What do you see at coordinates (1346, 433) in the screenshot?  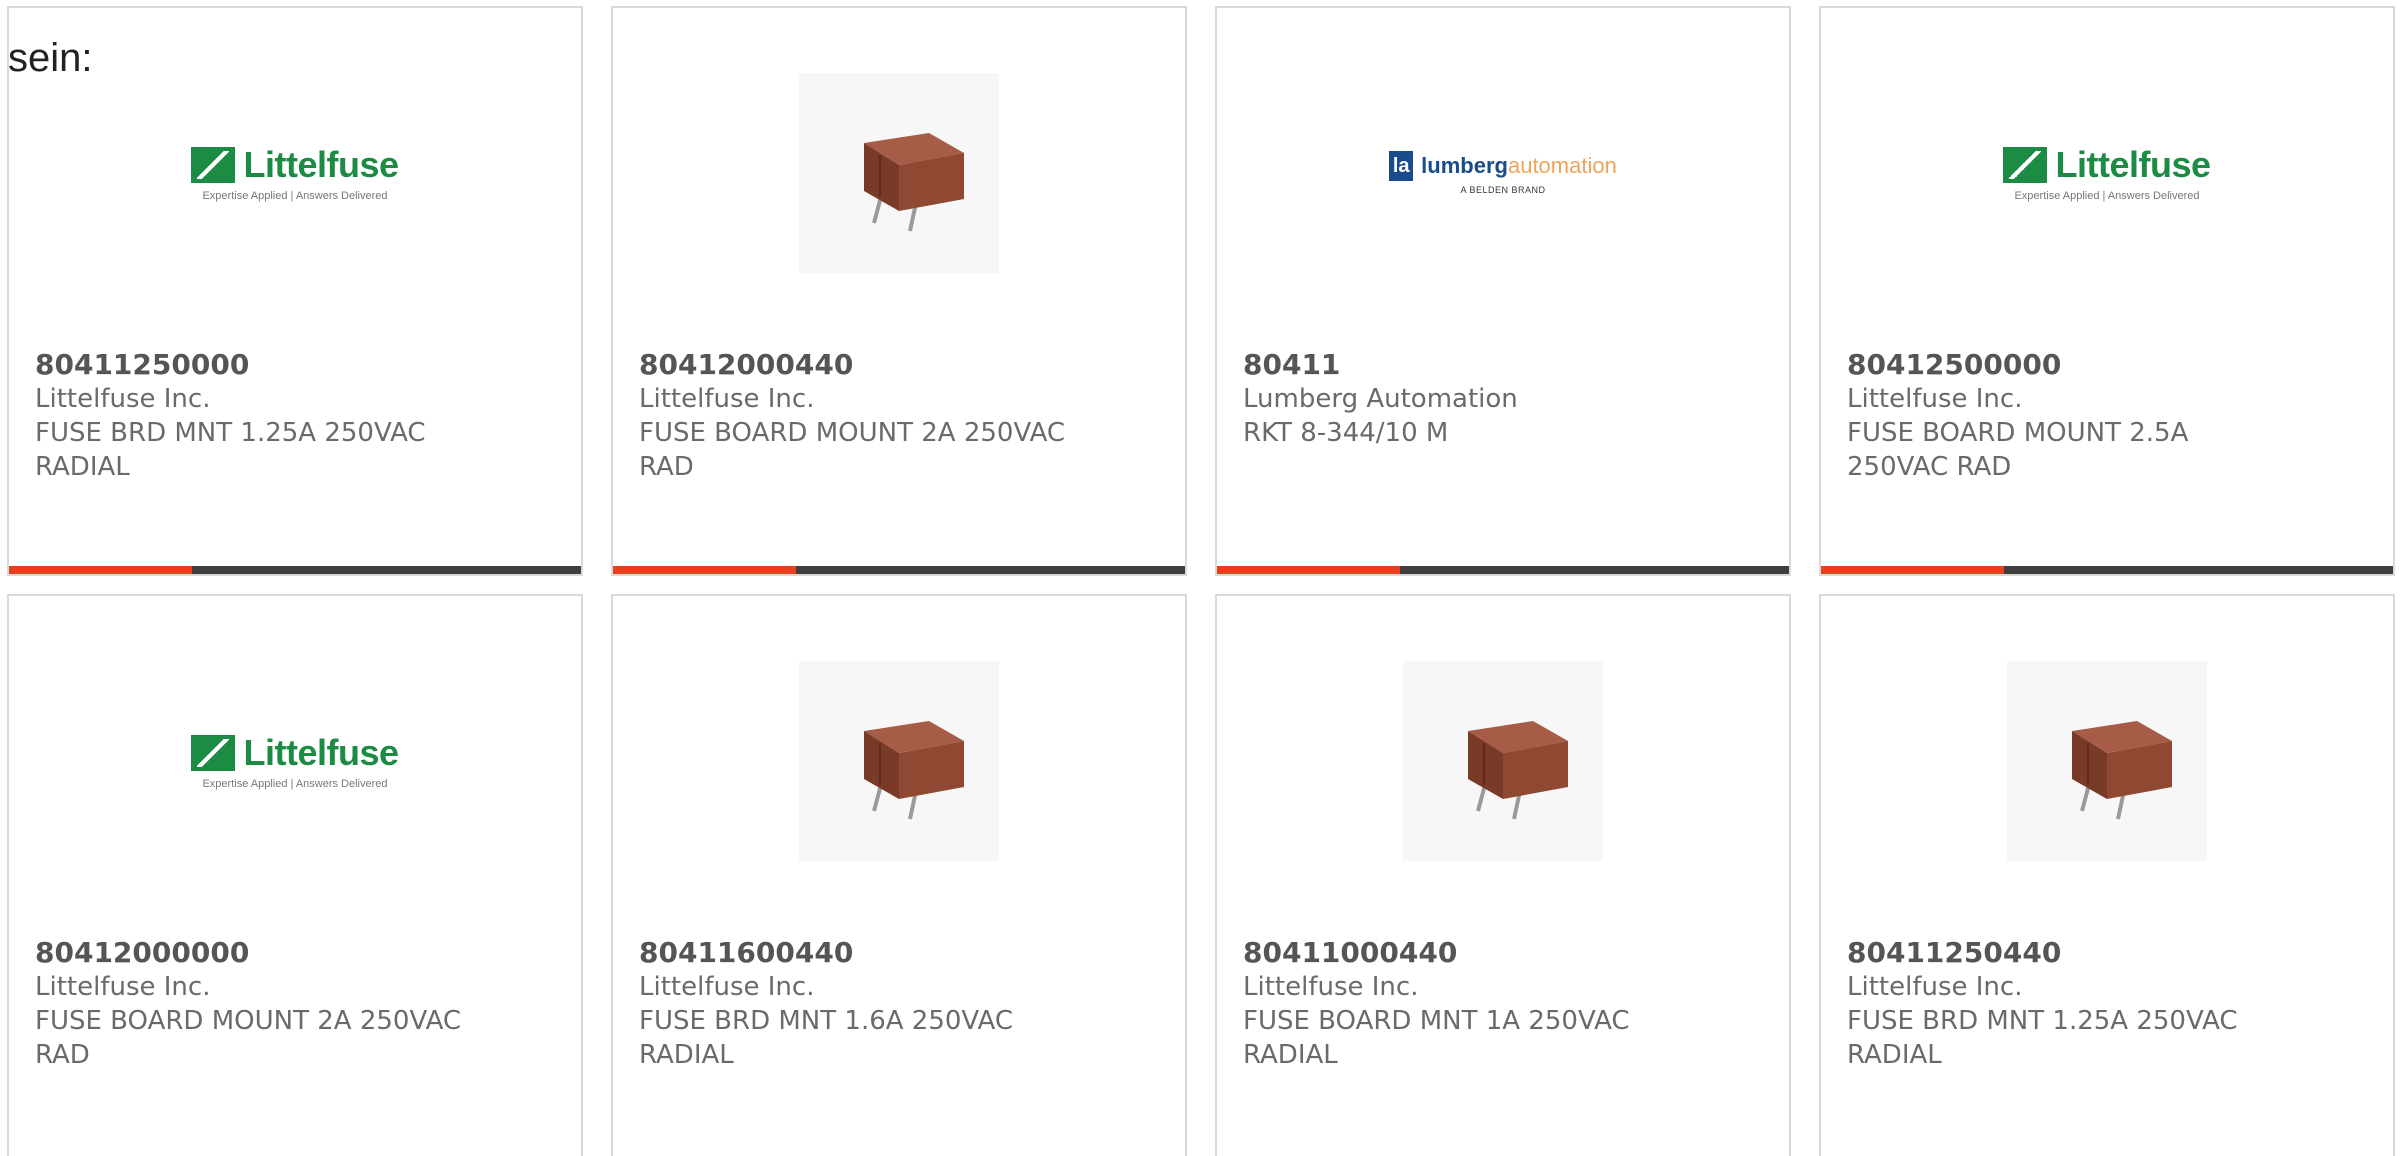 I see `description-line-1: RKT 8-344/10 M` at bounding box center [1346, 433].